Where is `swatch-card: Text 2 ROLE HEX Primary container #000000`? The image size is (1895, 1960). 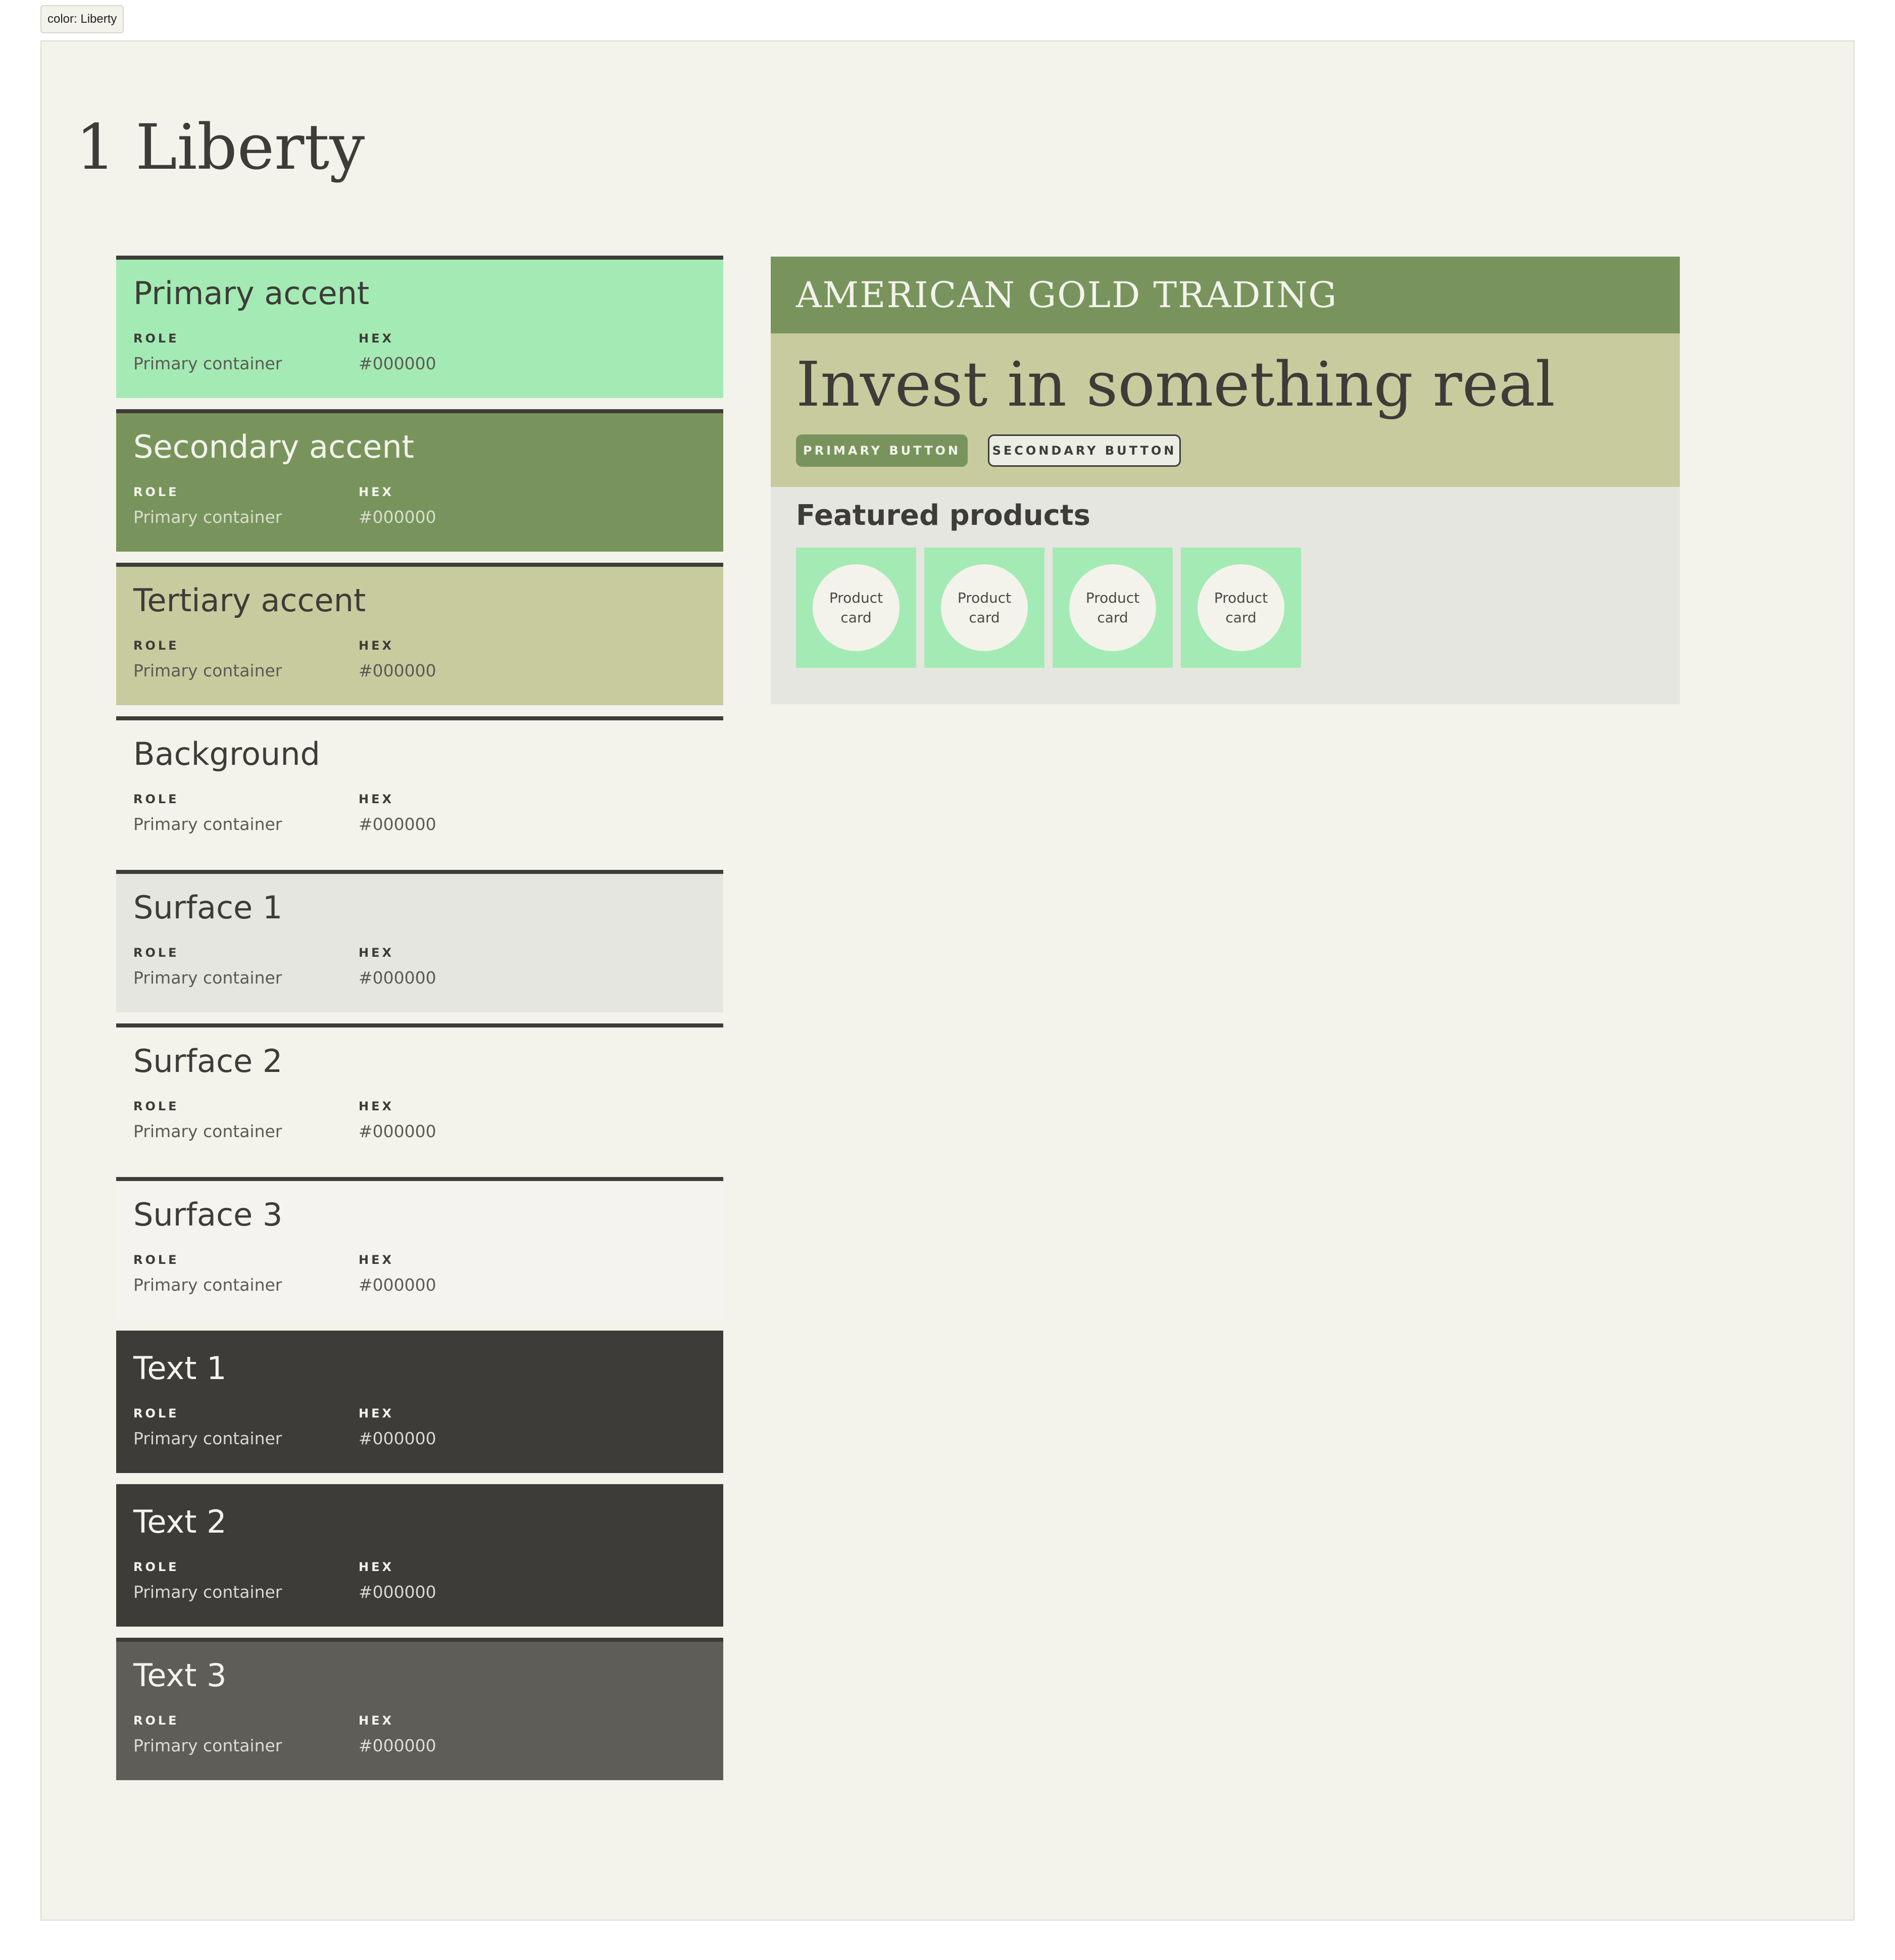 swatch-card: Text 2 ROLE HEX Primary container #000000 is located at coordinates (419, 1555).